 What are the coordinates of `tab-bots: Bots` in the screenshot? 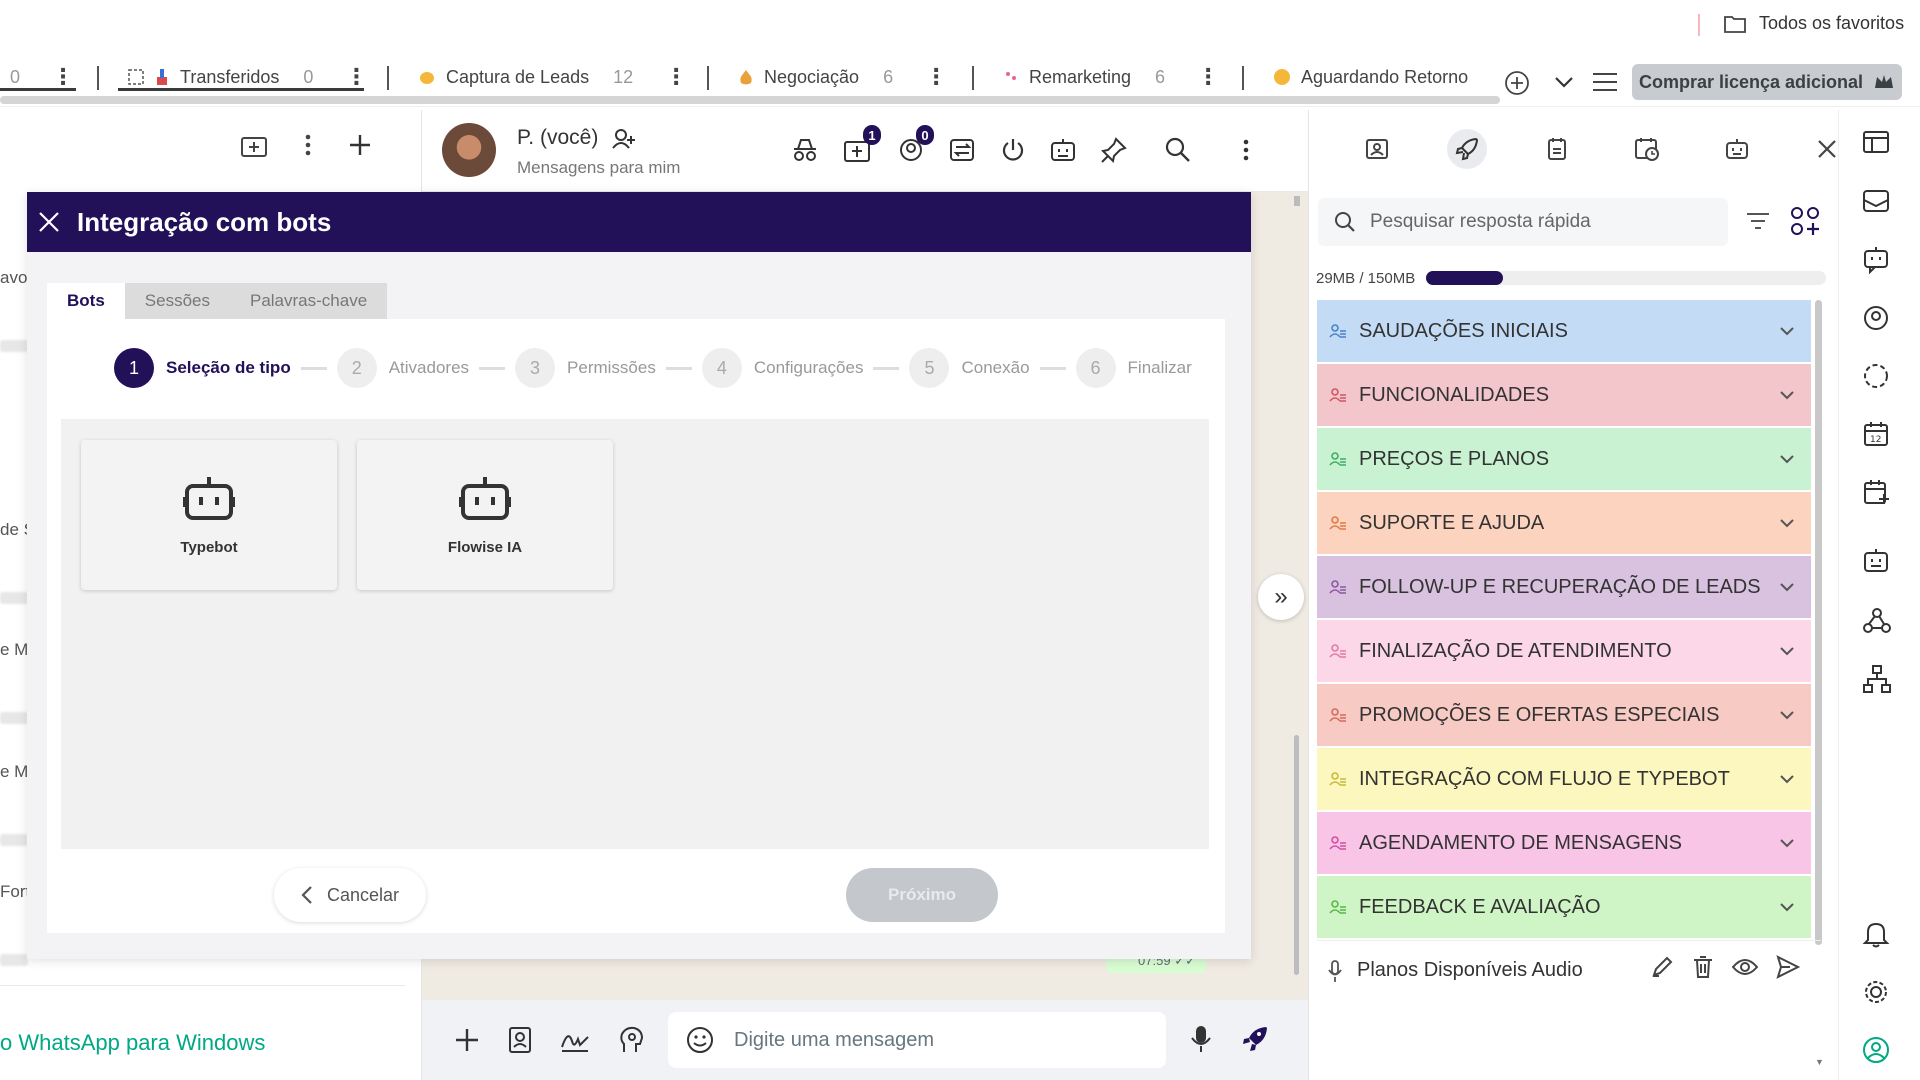 It's located at (86, 301).